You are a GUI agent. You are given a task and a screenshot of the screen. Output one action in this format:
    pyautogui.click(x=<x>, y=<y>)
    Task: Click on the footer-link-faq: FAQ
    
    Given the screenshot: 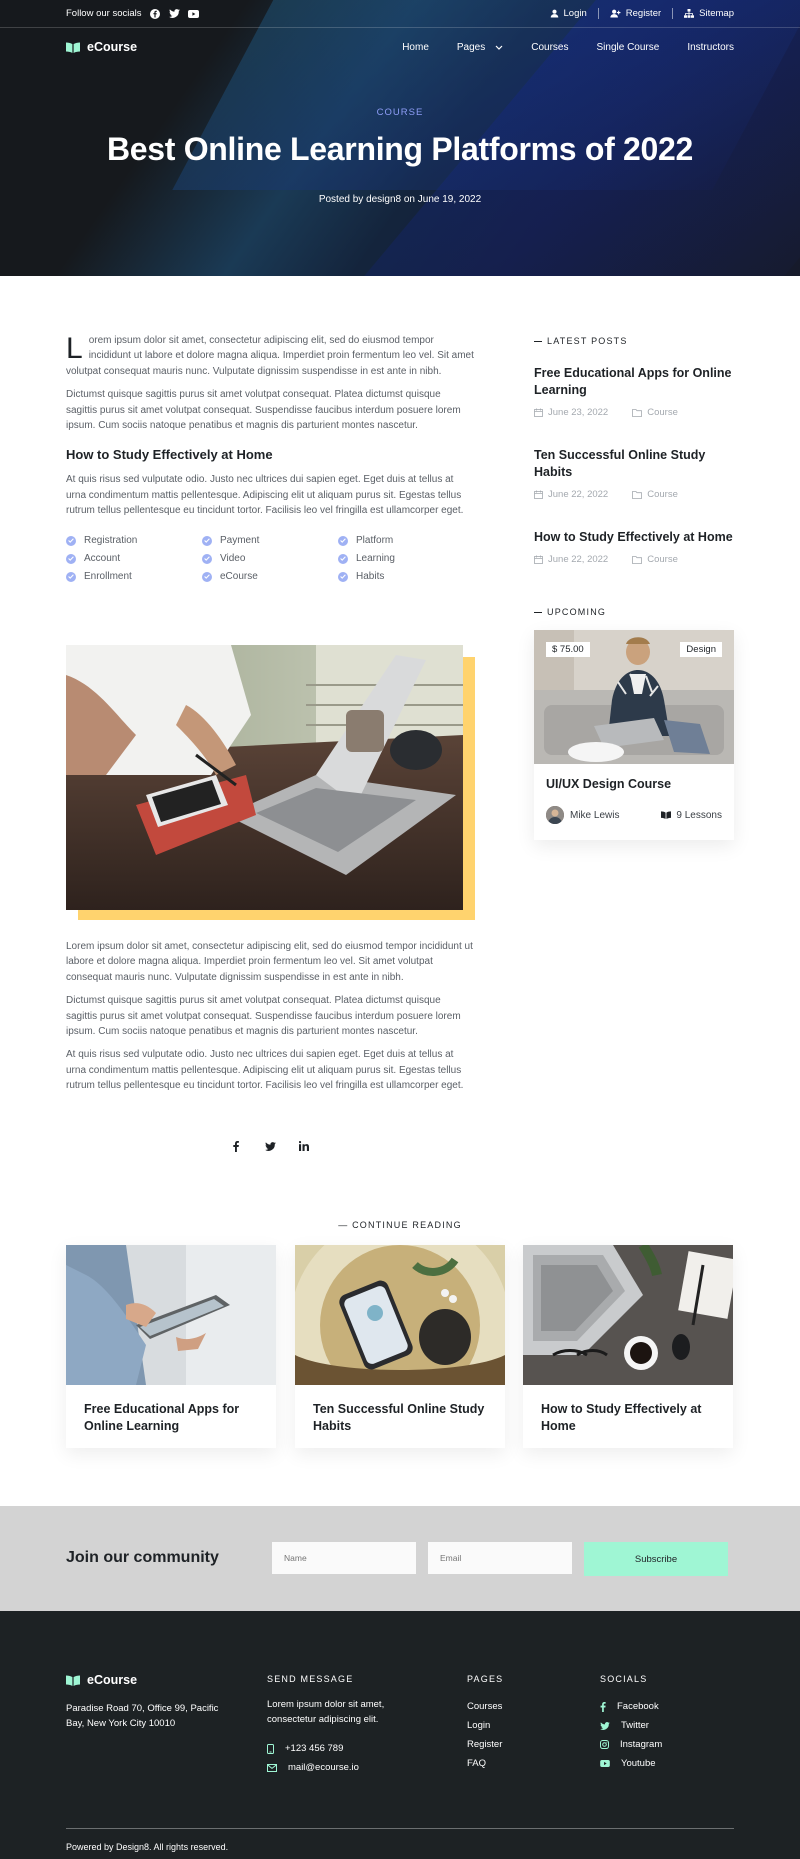 What is the action you would take?
    pyautogui.click(x=485, y=1763)
    